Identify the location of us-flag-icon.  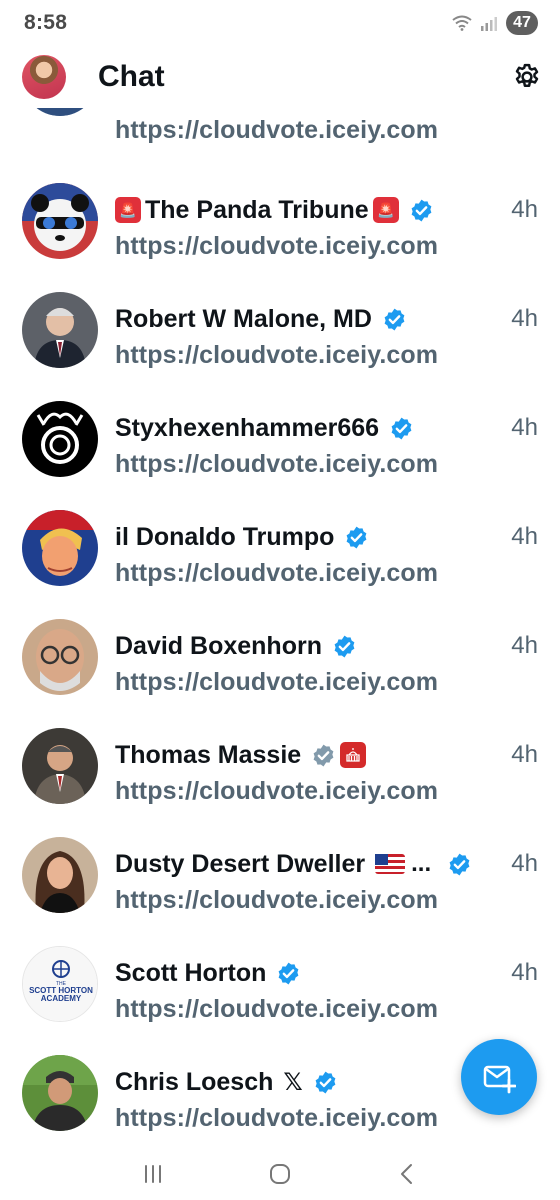
(390, 864).